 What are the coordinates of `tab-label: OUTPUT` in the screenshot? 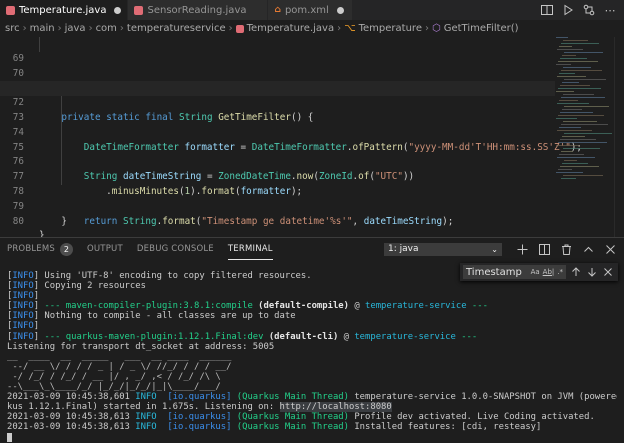 It's located at (105, 249).